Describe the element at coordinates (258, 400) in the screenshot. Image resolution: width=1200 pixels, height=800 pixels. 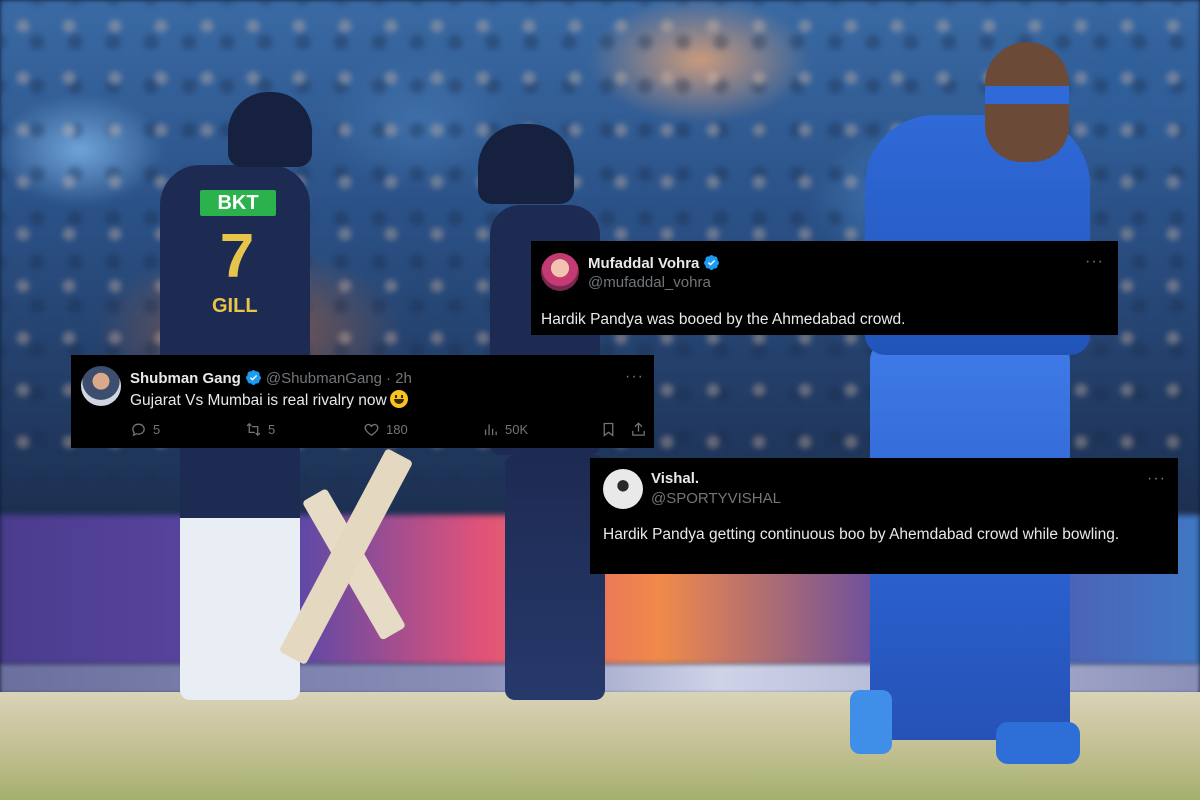
I see `tweet-text-content: Gujarat Vs Mumbai is real rivalry now` at that location.